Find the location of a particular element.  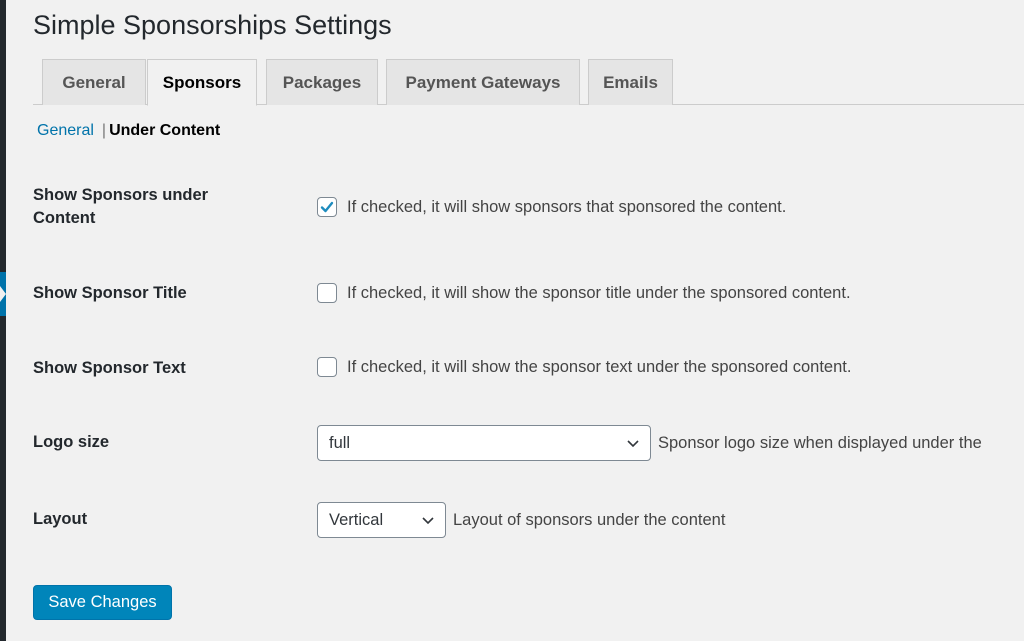

show-sponsors-checkbox is located at coordinates (327, 207).